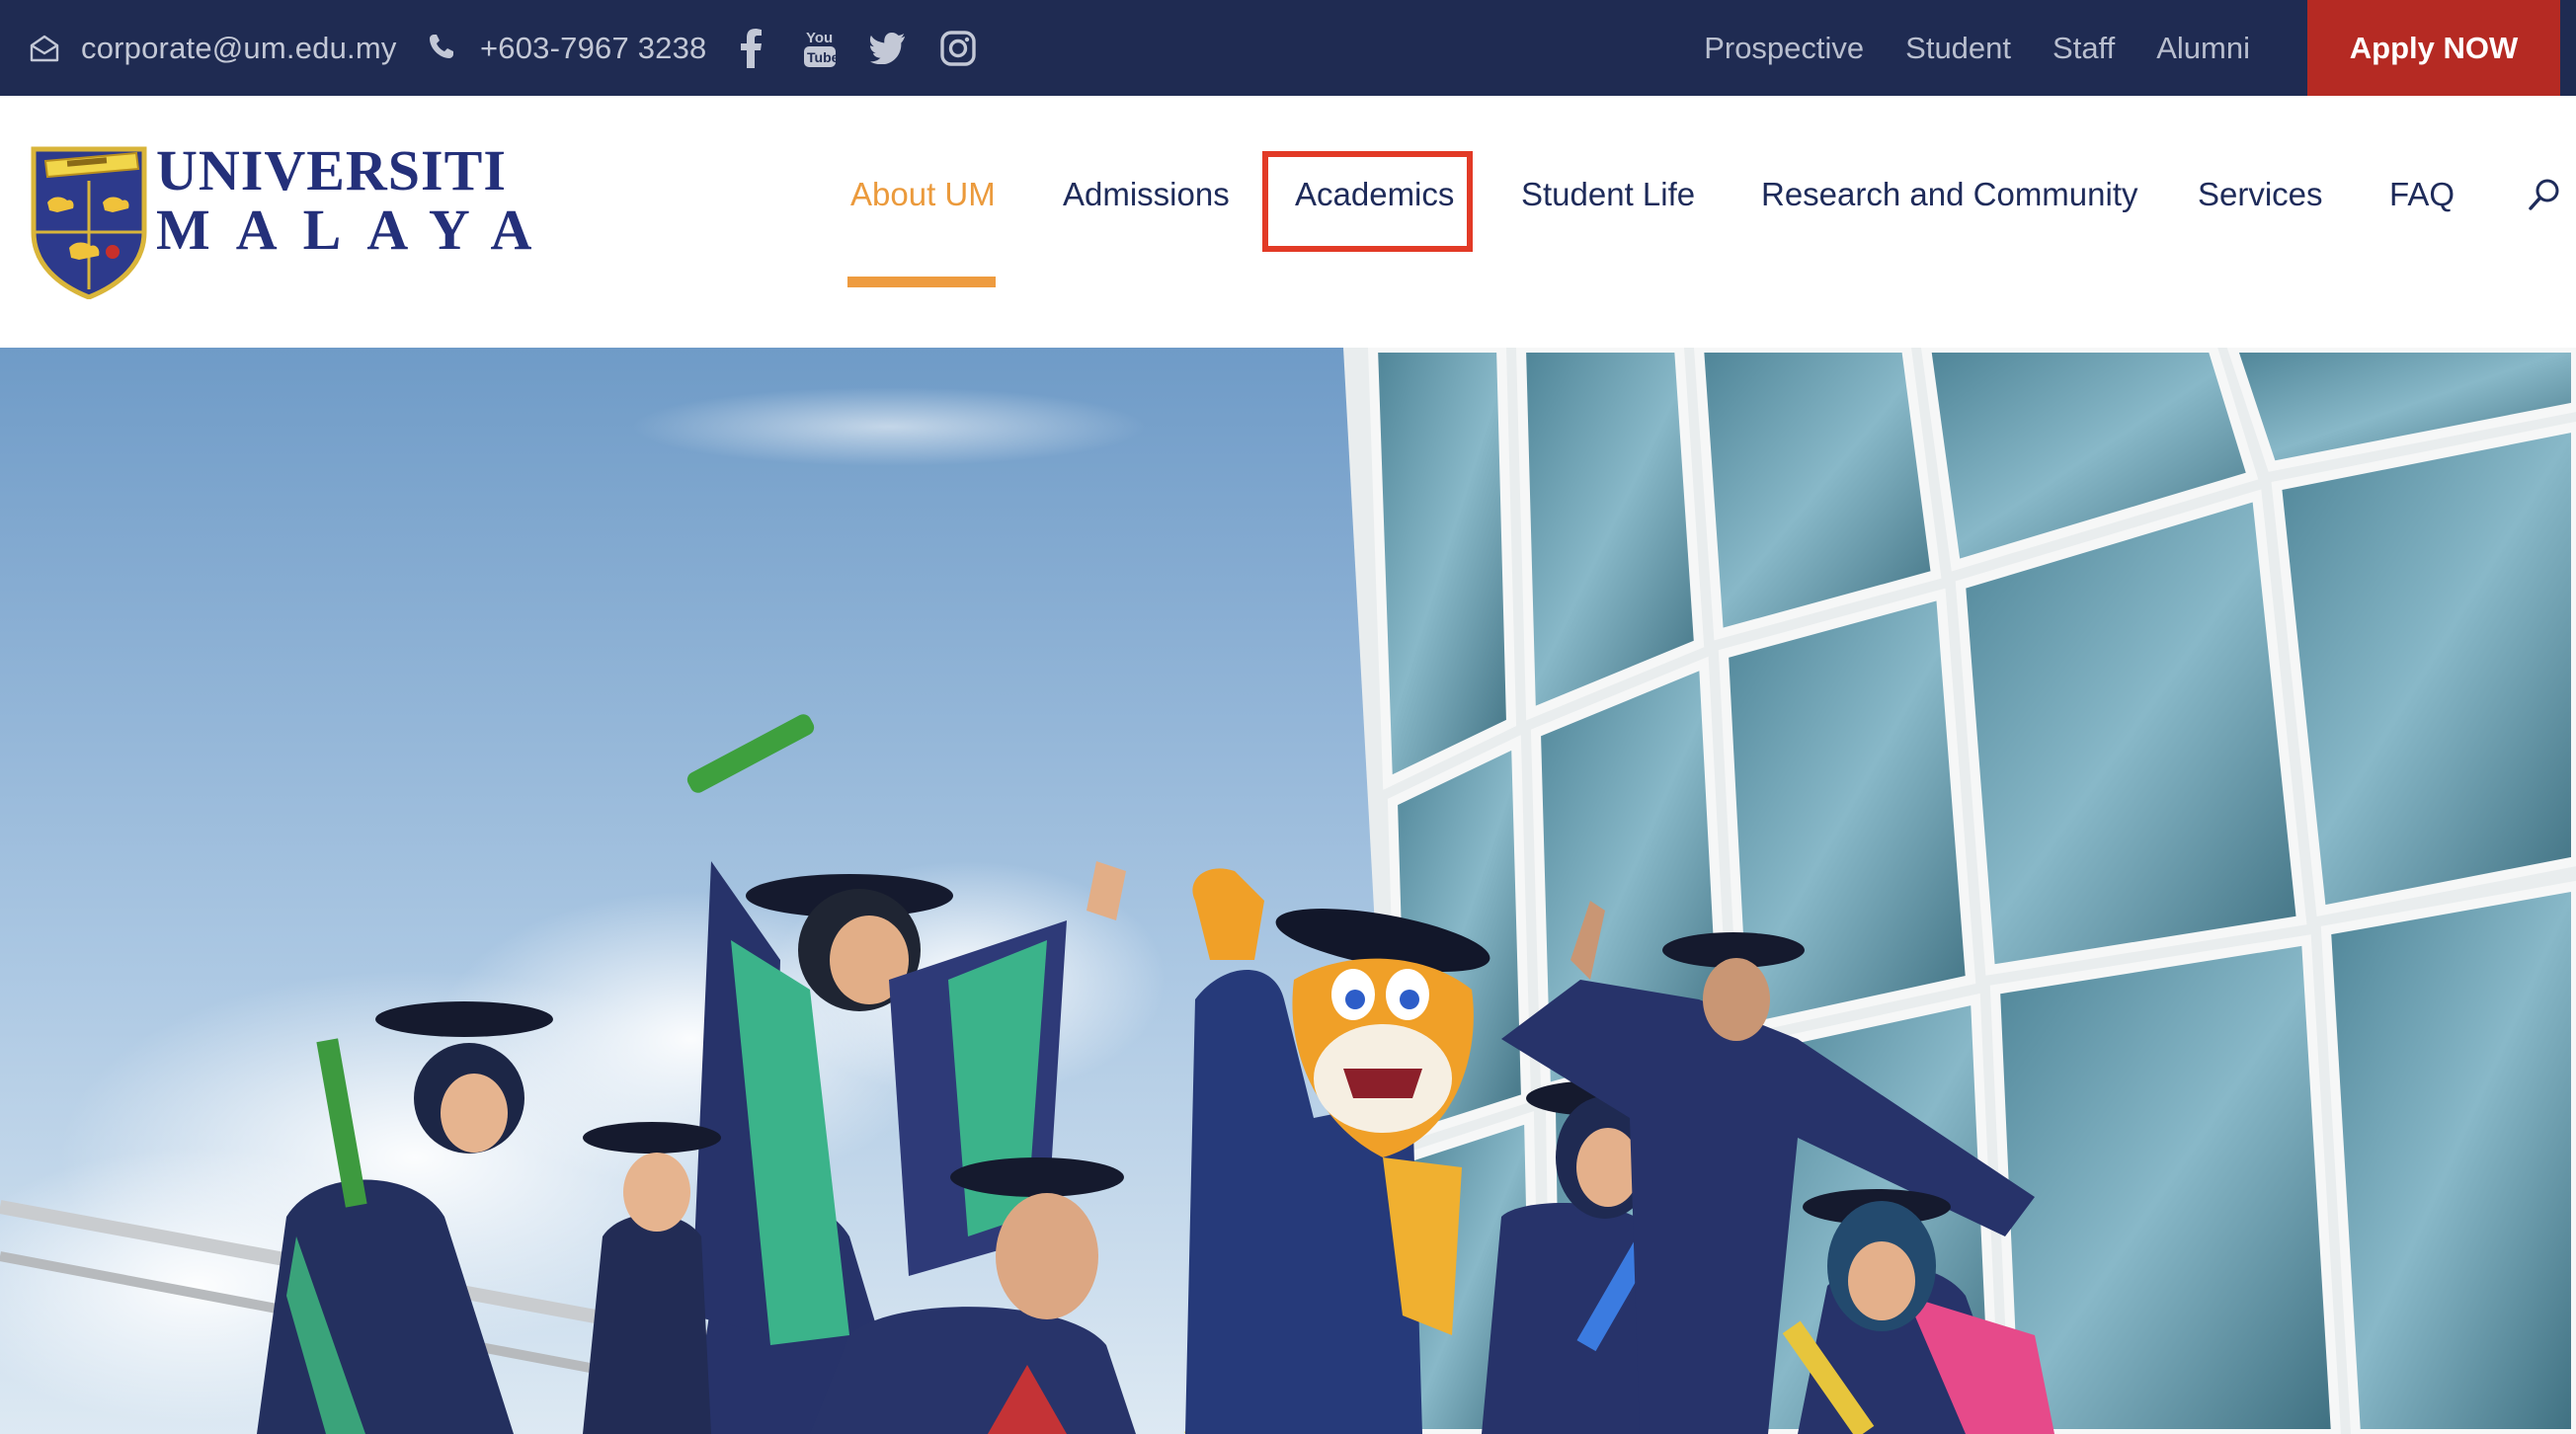 The height and width of the screenshot is (1434, 2576). Describe the element at coordinates (2084, 49) in the screenshot. I see `link-staff: Staff` at that location.